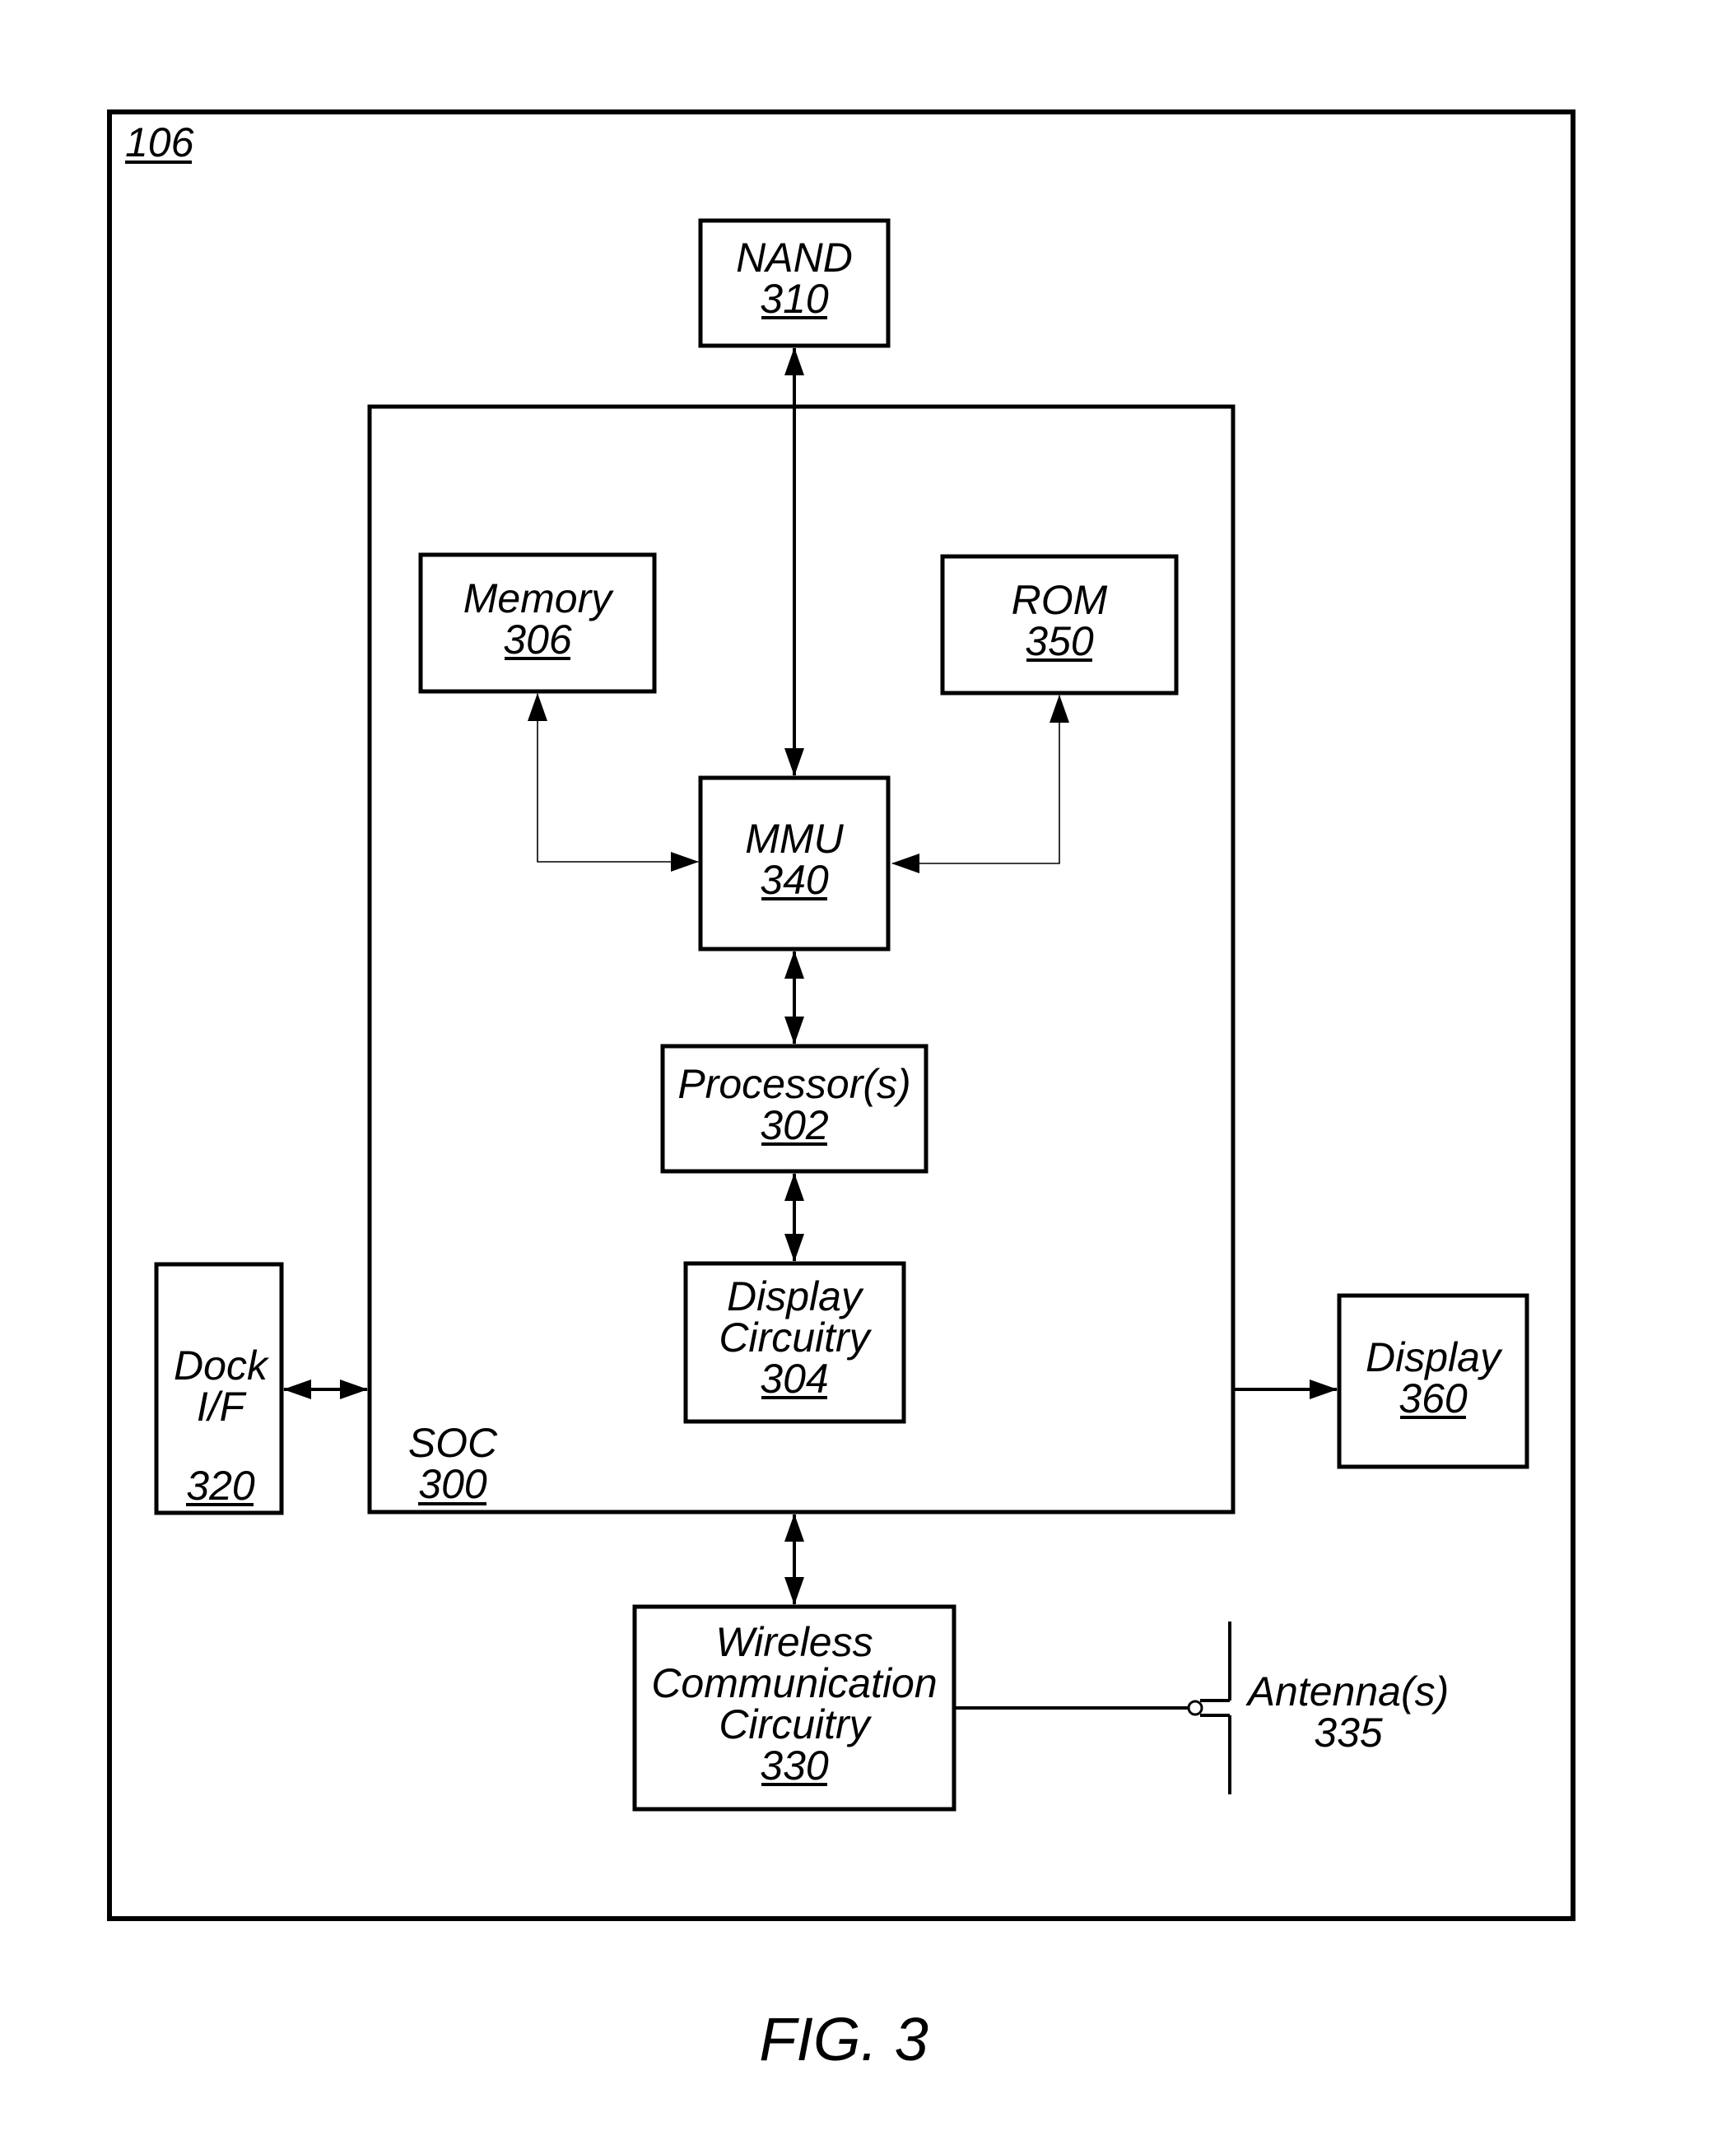 This screenshot has height=2131, width=1736. I want to click on wireless-ref: 330, so click(794, 1765).